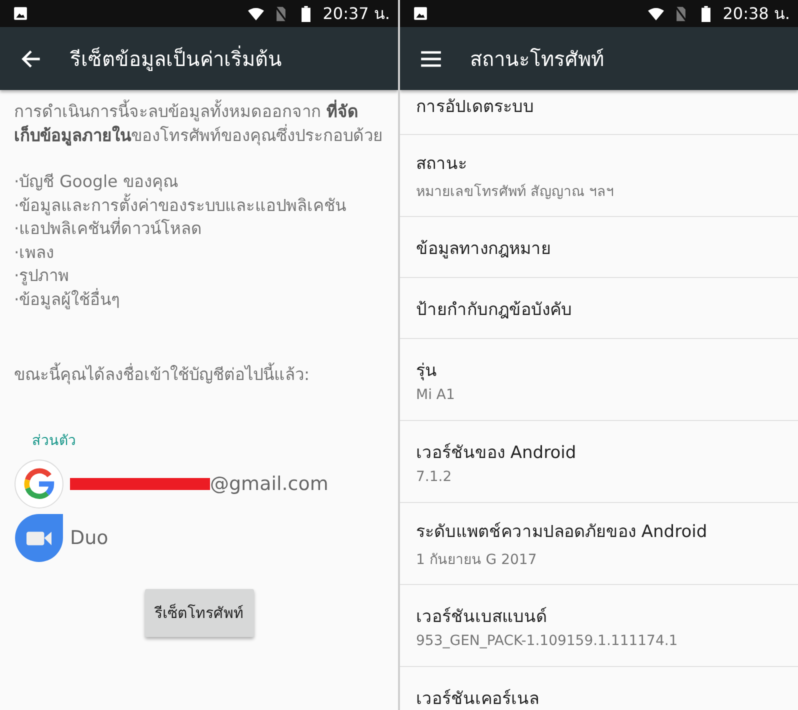  What do you see at coordinates (39, 538) in the screenshot?
I see `video-camera-icon` at bounding box center [39, 538].